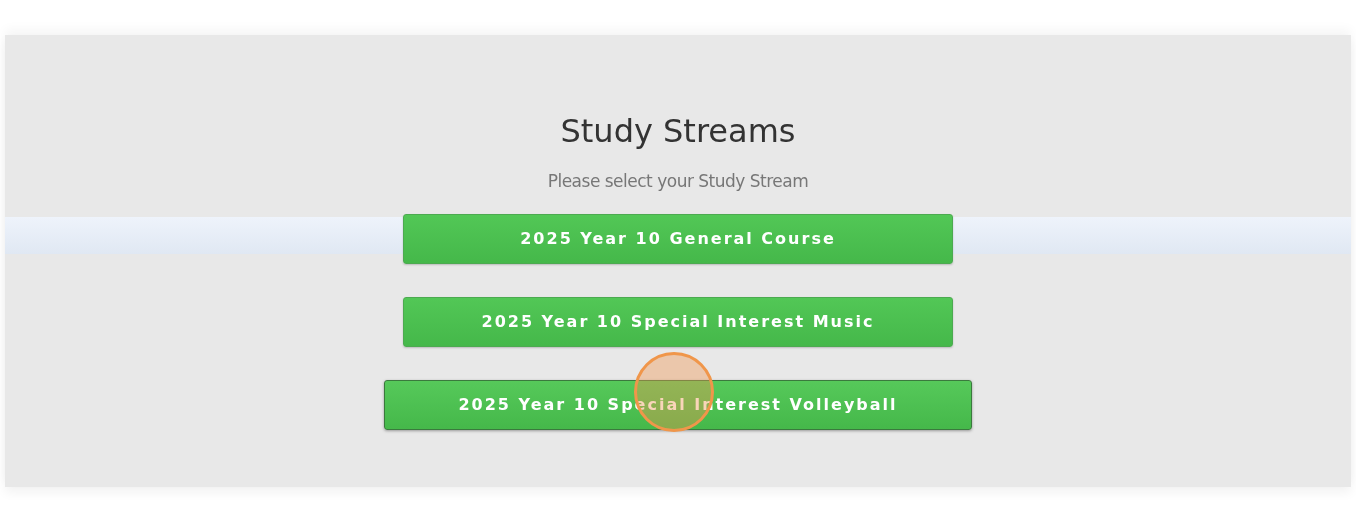 The height and width of the screenshot is (521, 1356). I want to click on stream-button: 2025 Year 10 General Course, so click(678, 239).